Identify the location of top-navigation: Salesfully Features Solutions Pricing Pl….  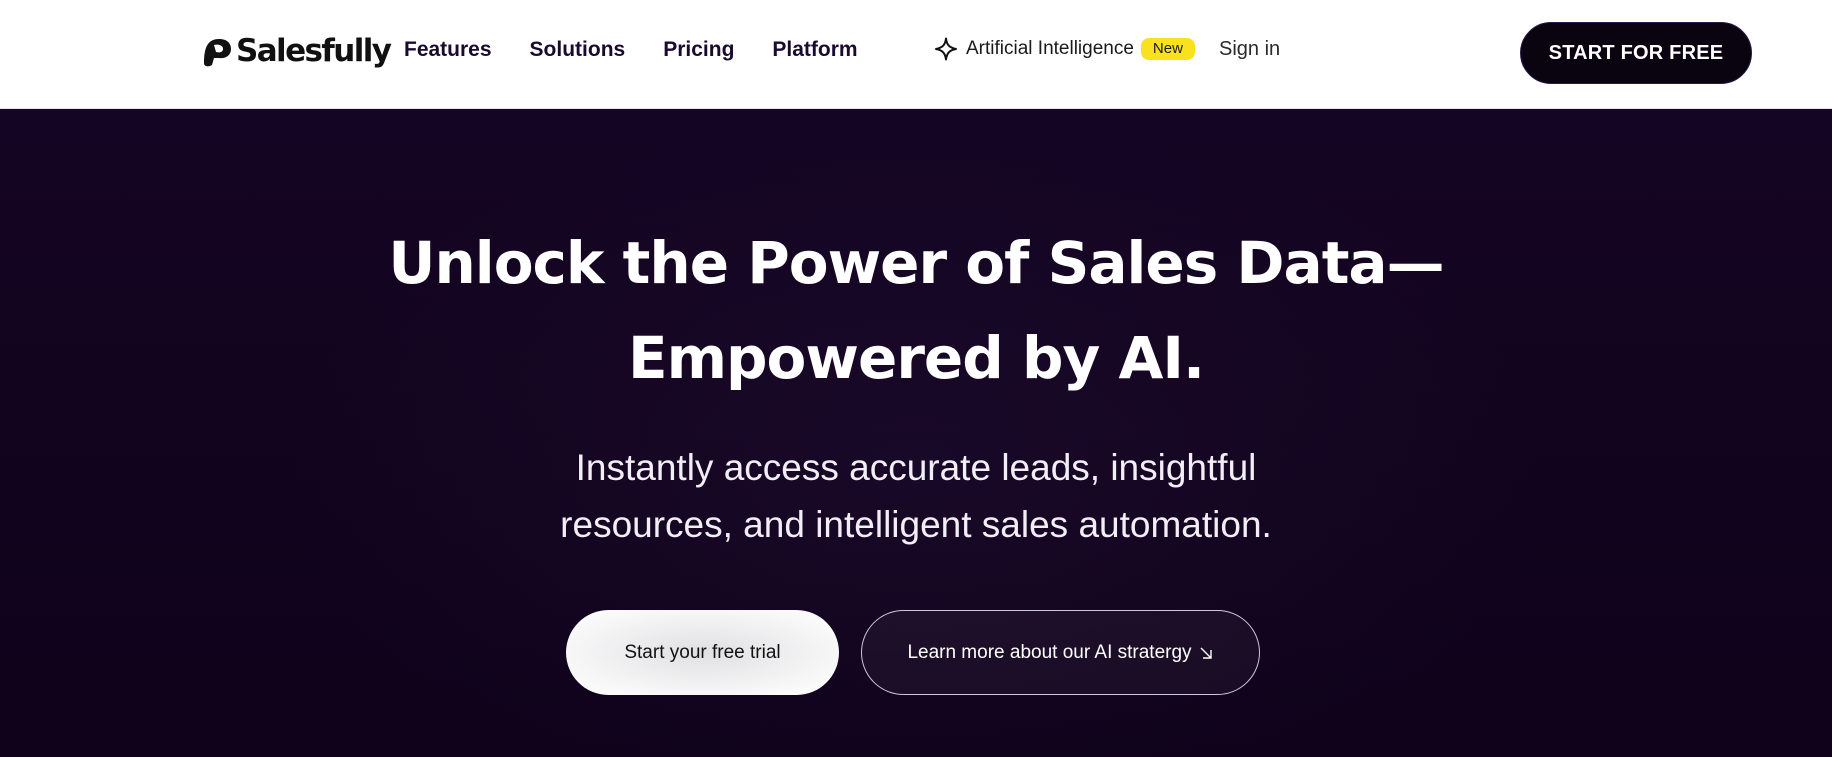
(916, 54).